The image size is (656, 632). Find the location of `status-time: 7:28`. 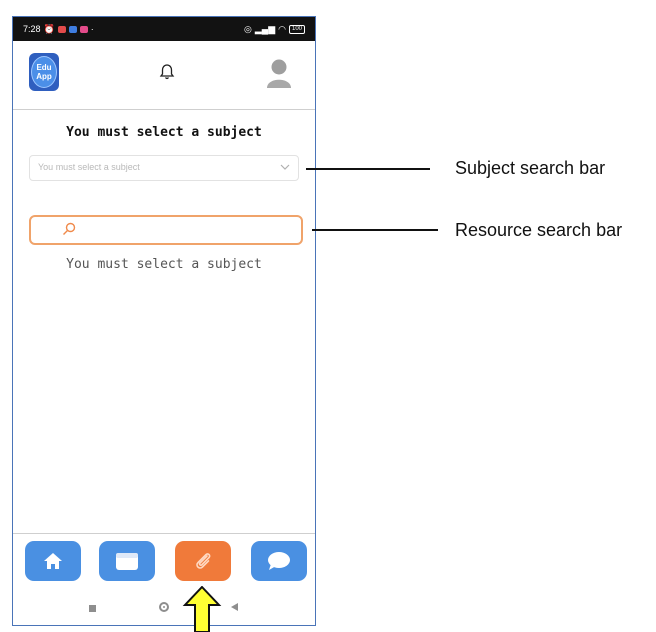

status-time: 7:28 is located at coordinates (32, 29).